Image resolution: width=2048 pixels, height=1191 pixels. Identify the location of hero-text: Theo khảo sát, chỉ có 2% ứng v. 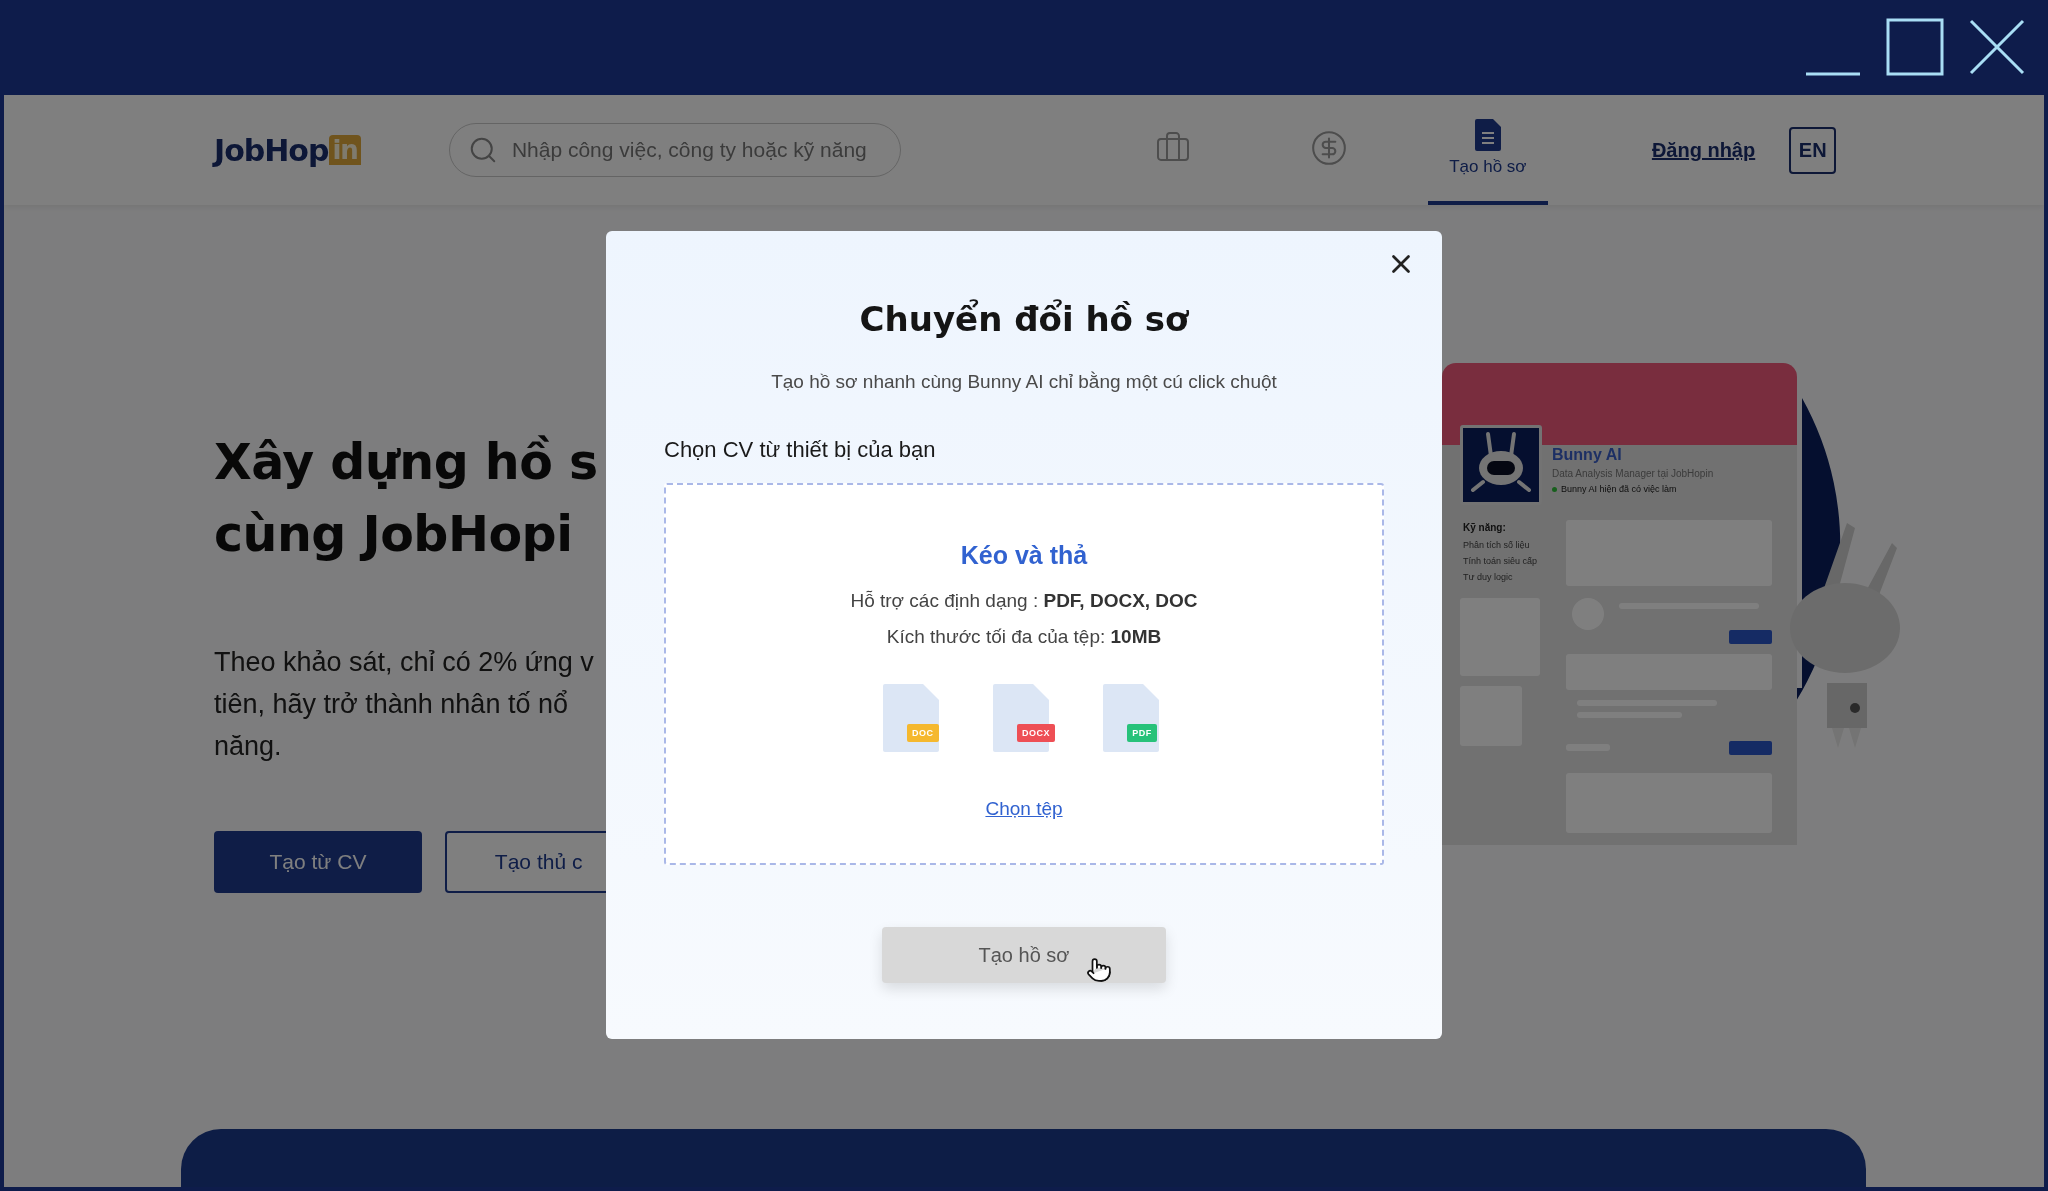
(404, 662).